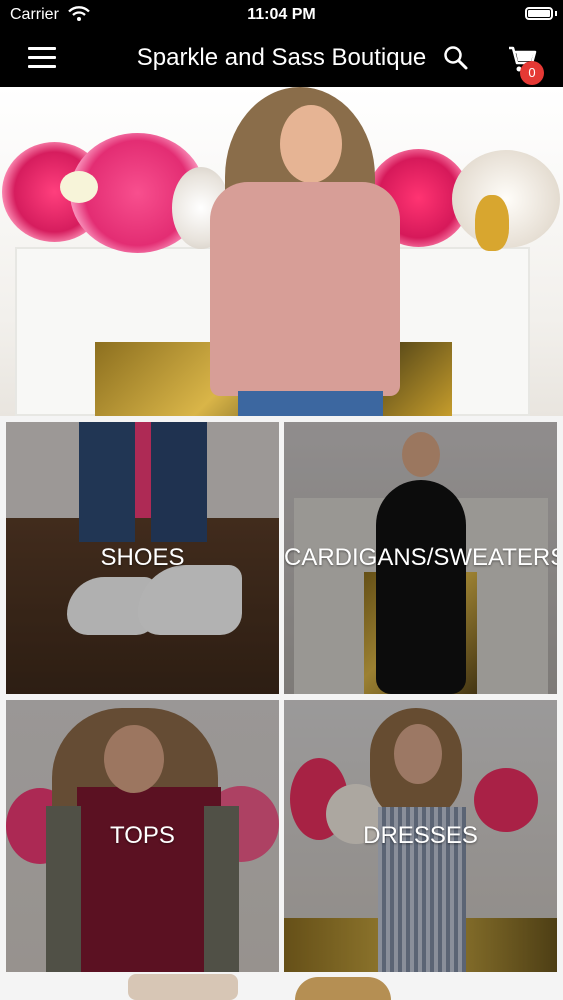 The height and width of the screenshot is (1000, 563). What do you see at coordinates (306, 251) in the screenshot?
I see `model-photo` at bounding box center [306, 251].